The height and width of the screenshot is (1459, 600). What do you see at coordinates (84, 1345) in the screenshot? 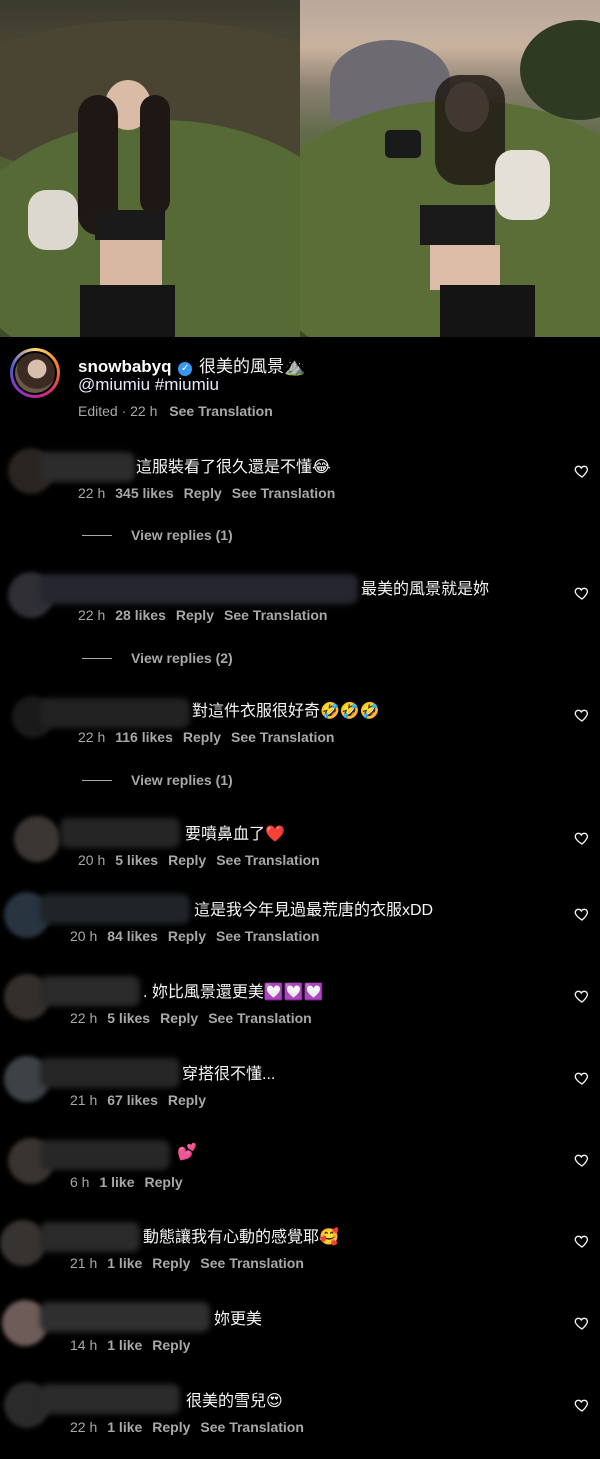
I see `comment-time: 14 h` at bounding box center [84, 1345].